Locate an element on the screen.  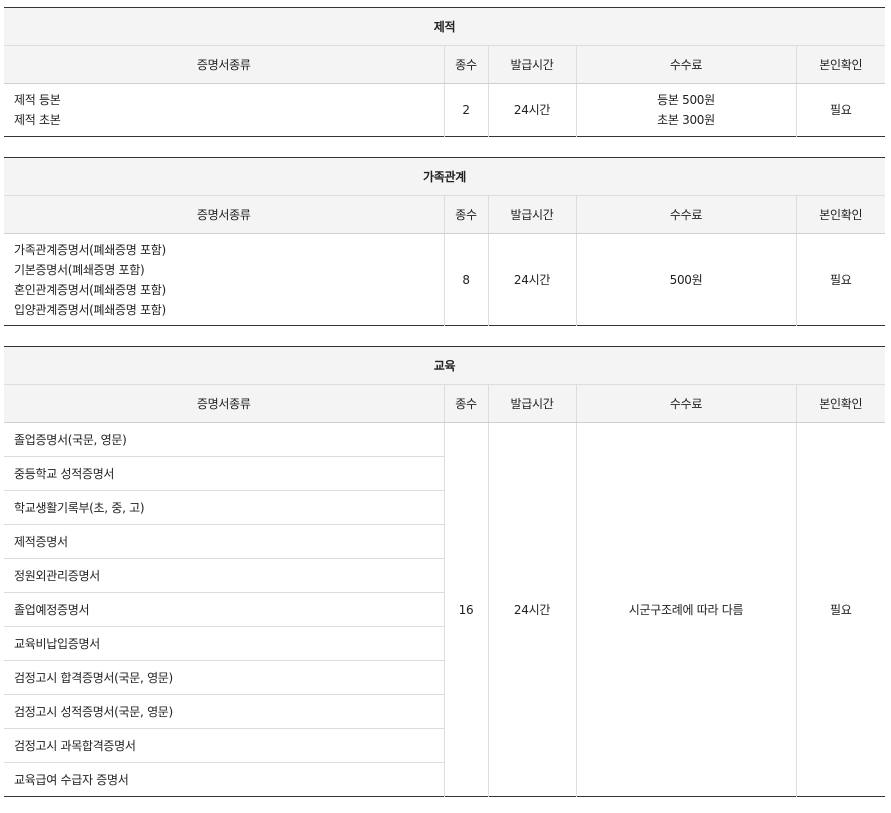
certificate-item: 제적 등본 is located at coordinates (37, 100).